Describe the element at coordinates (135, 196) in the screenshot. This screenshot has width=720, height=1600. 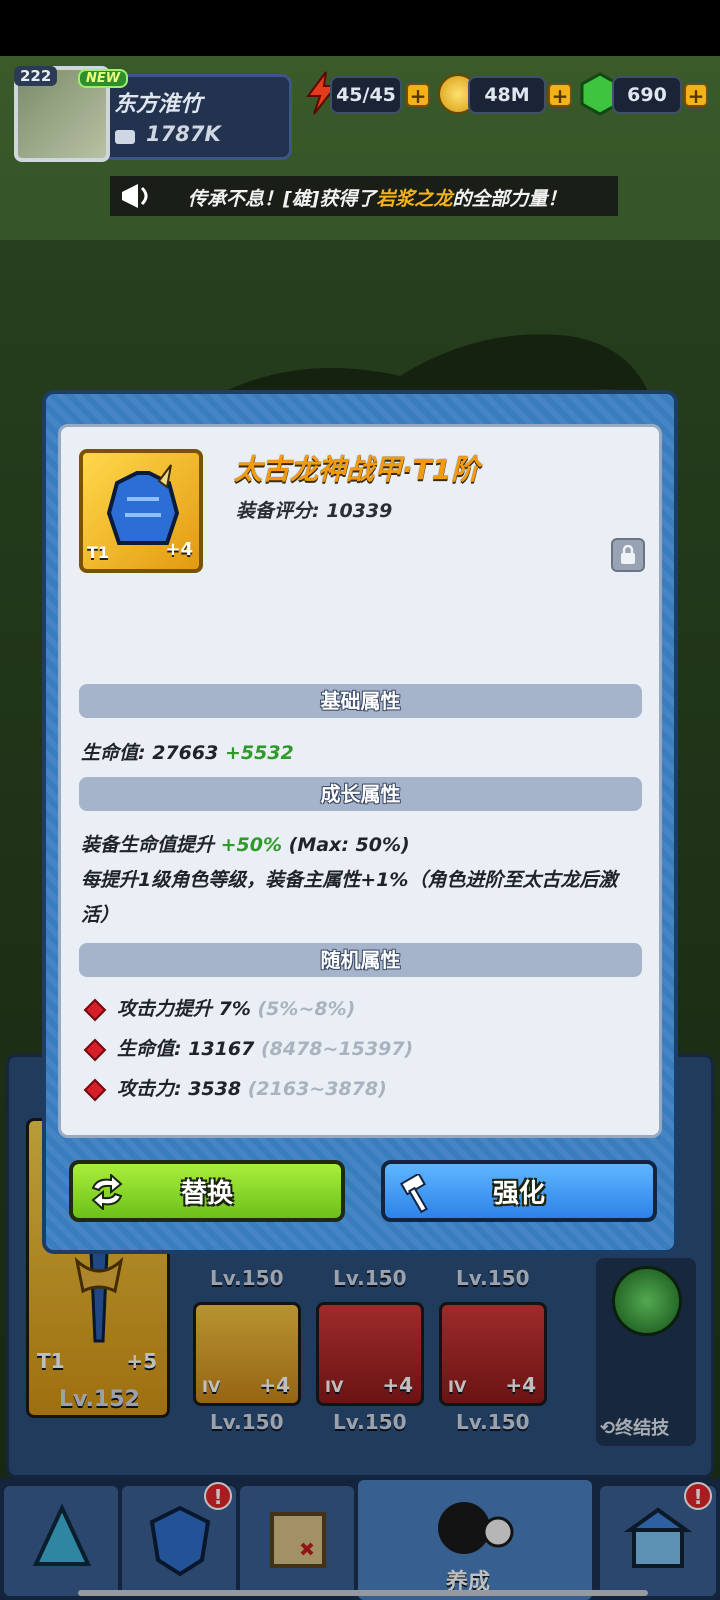
I see `megaphone-icon` at that location.